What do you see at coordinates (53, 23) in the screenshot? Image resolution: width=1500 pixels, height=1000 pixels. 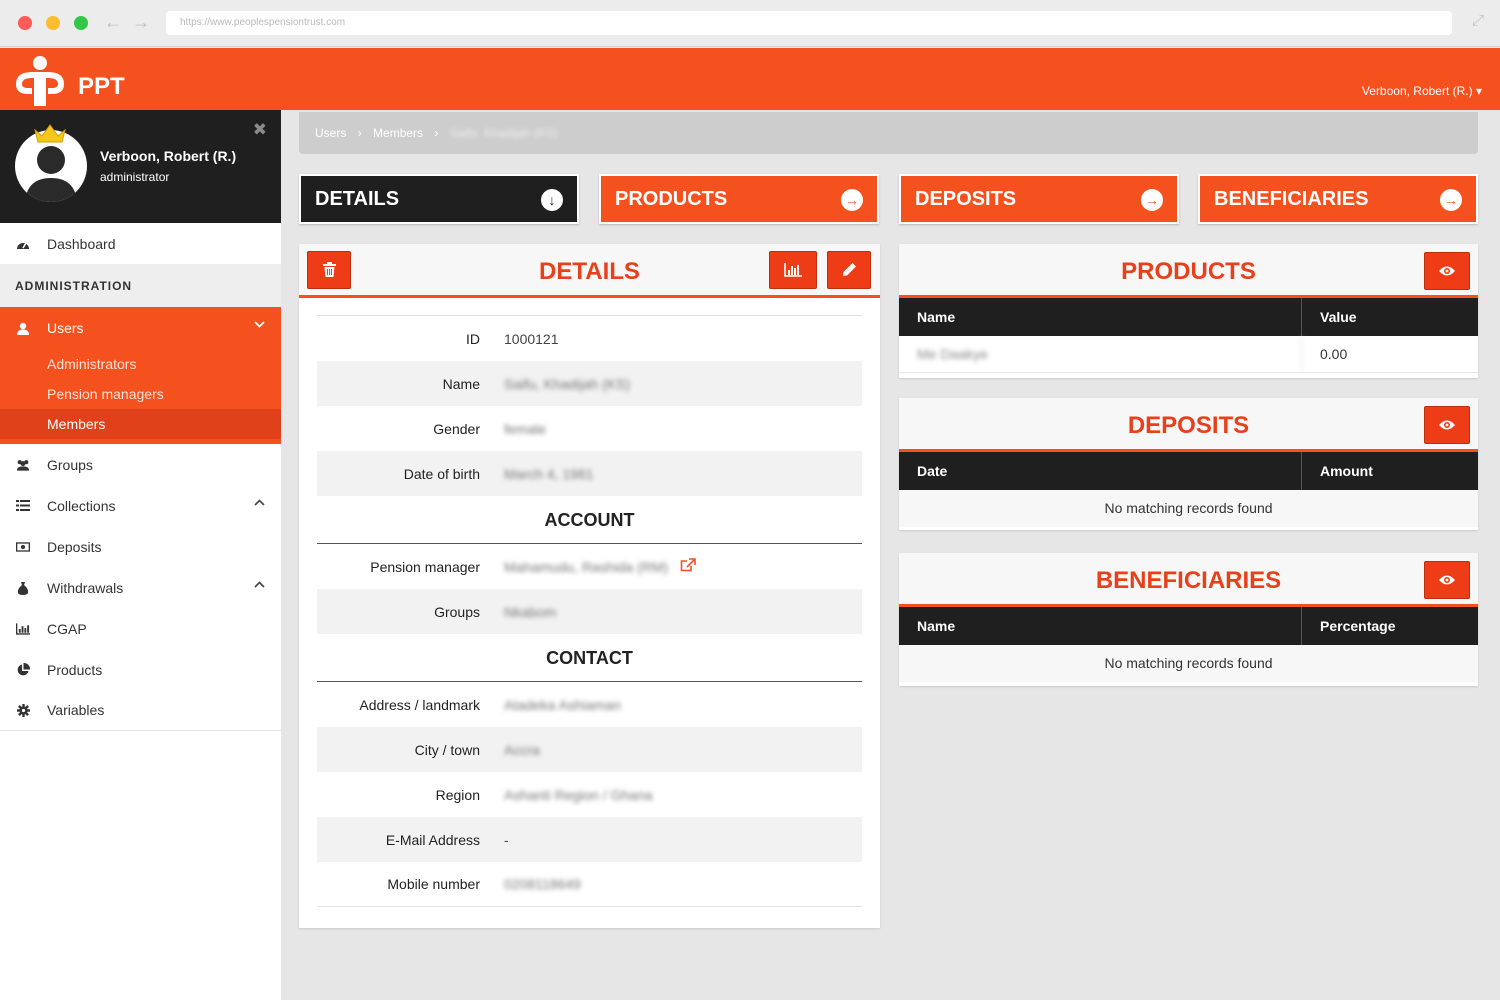 I see `window-minimize-dot` at bounding box center [53, 23].